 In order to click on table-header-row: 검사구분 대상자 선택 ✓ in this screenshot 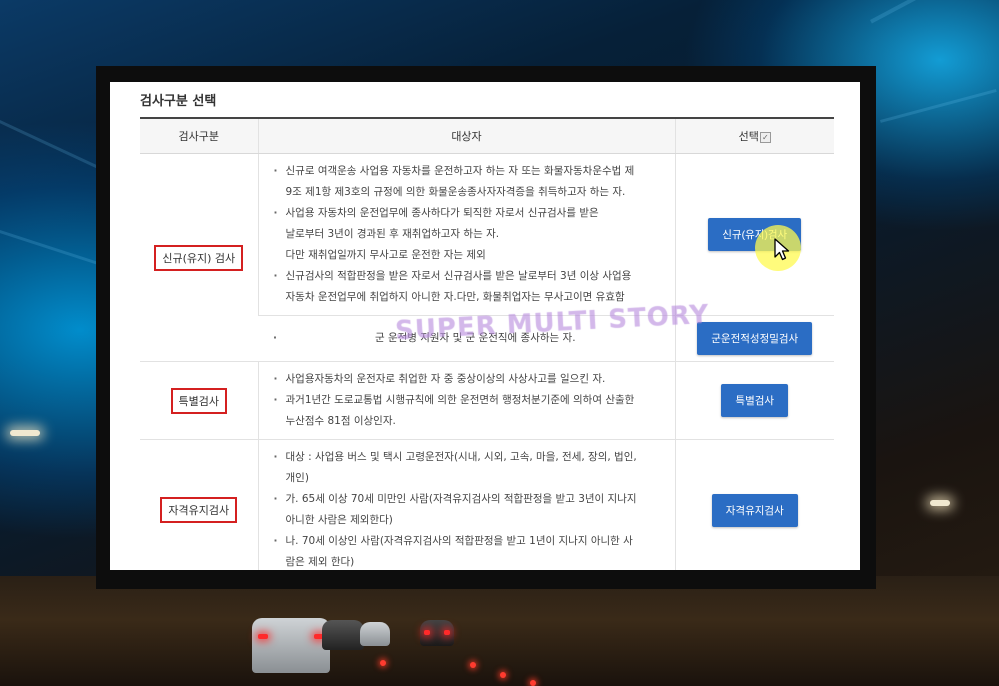, I will do `click(487, 135)`.